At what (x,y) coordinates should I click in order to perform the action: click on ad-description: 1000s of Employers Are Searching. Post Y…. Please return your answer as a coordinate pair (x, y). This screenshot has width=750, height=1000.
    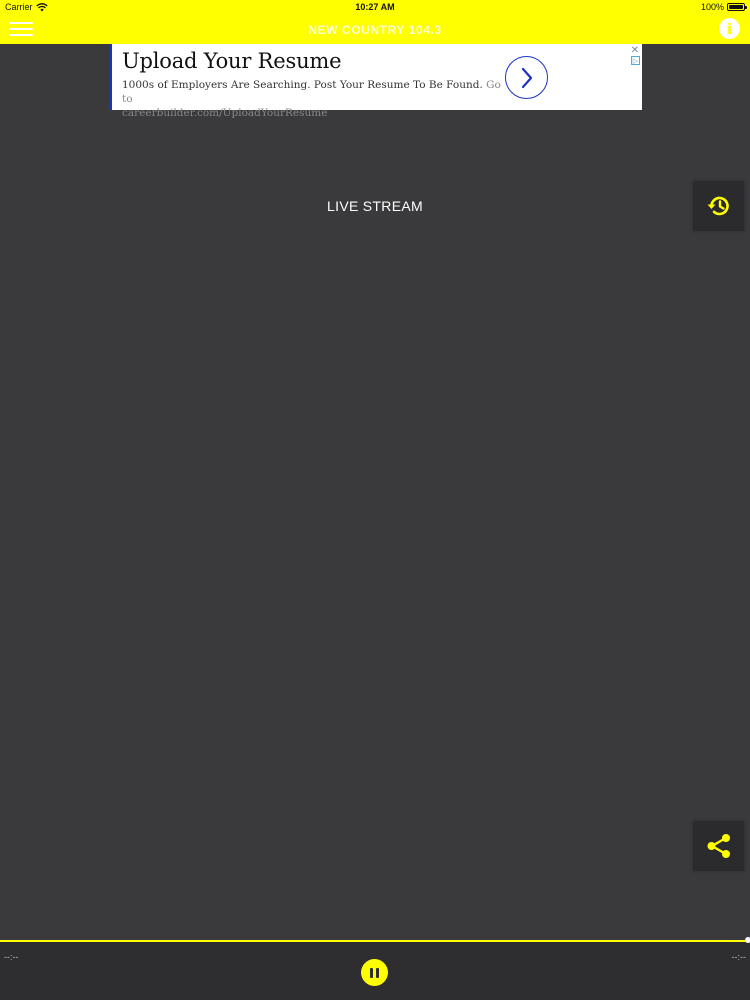
    Looking at the image, I should click on (302, 85).